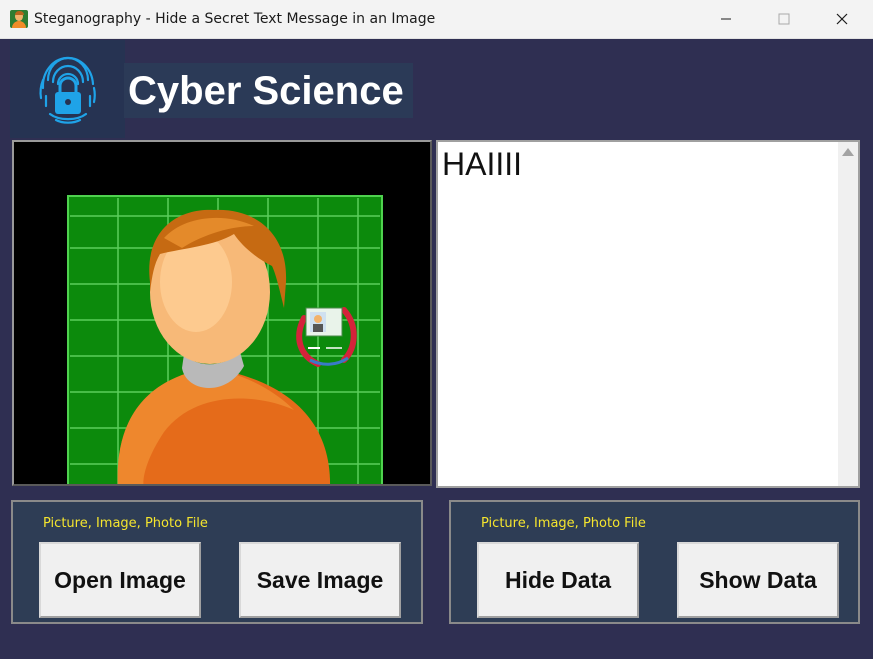 This screenshot has height=659, width=873. I want to click on scroll-up-arrow-icon, so click(848, 152).